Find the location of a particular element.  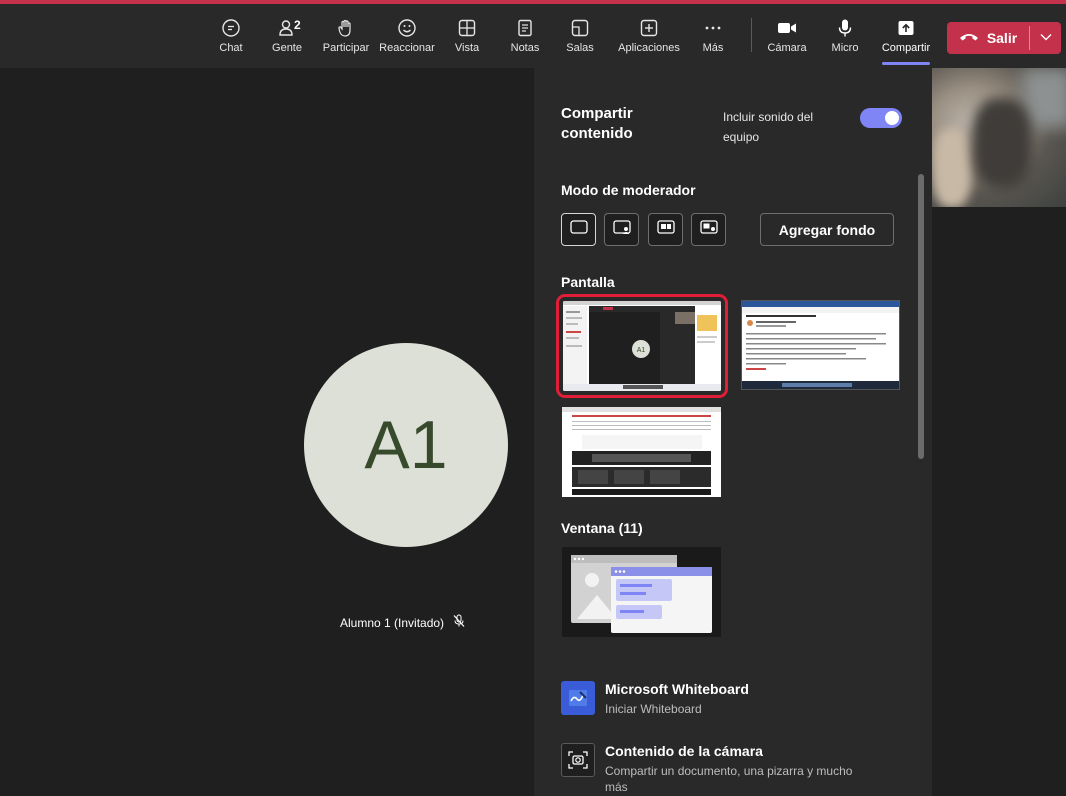

smile-icon is located at coordinates (407, 28).